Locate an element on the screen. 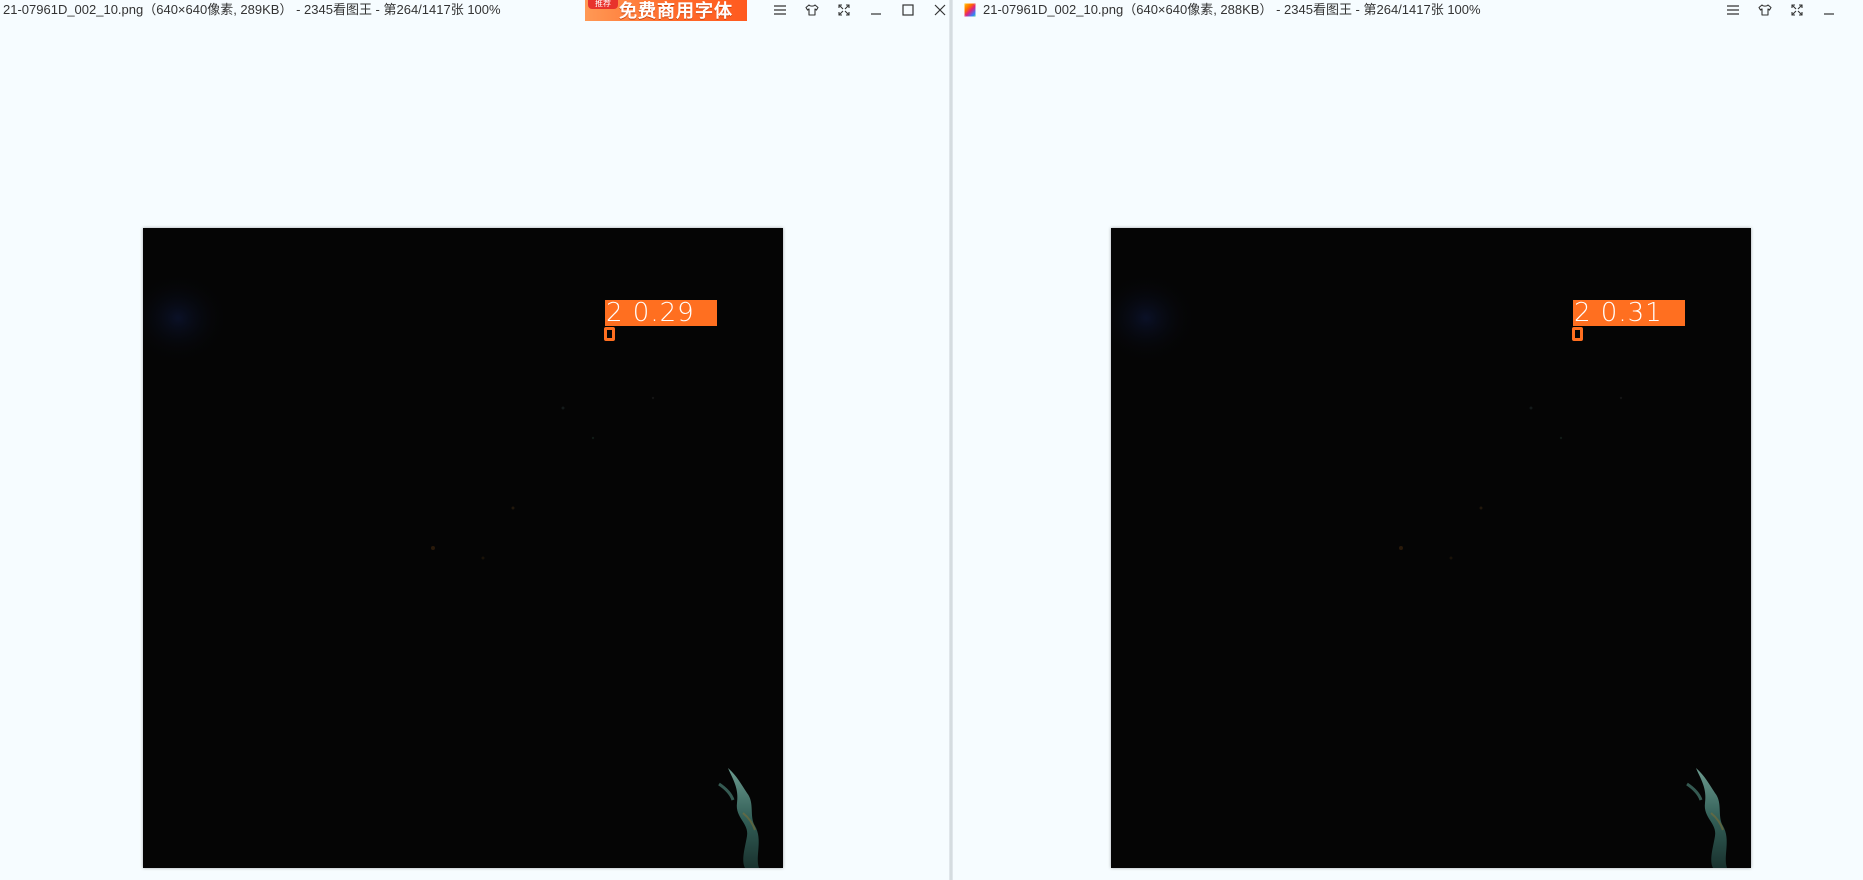  ad-banner: 推荐 免费商用字体 is located at coordinates (666, 10).